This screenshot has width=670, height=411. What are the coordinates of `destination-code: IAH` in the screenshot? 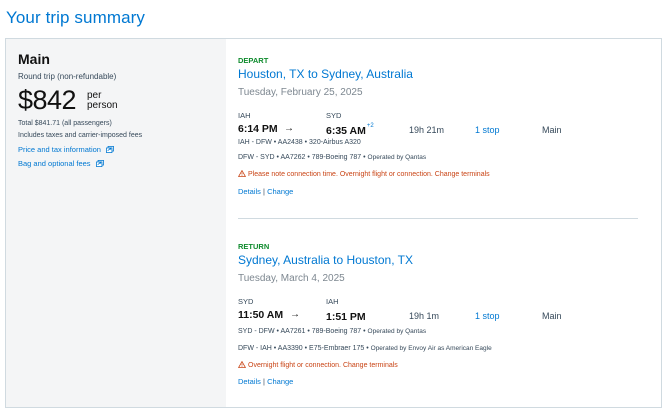 It's located at (332, 301).